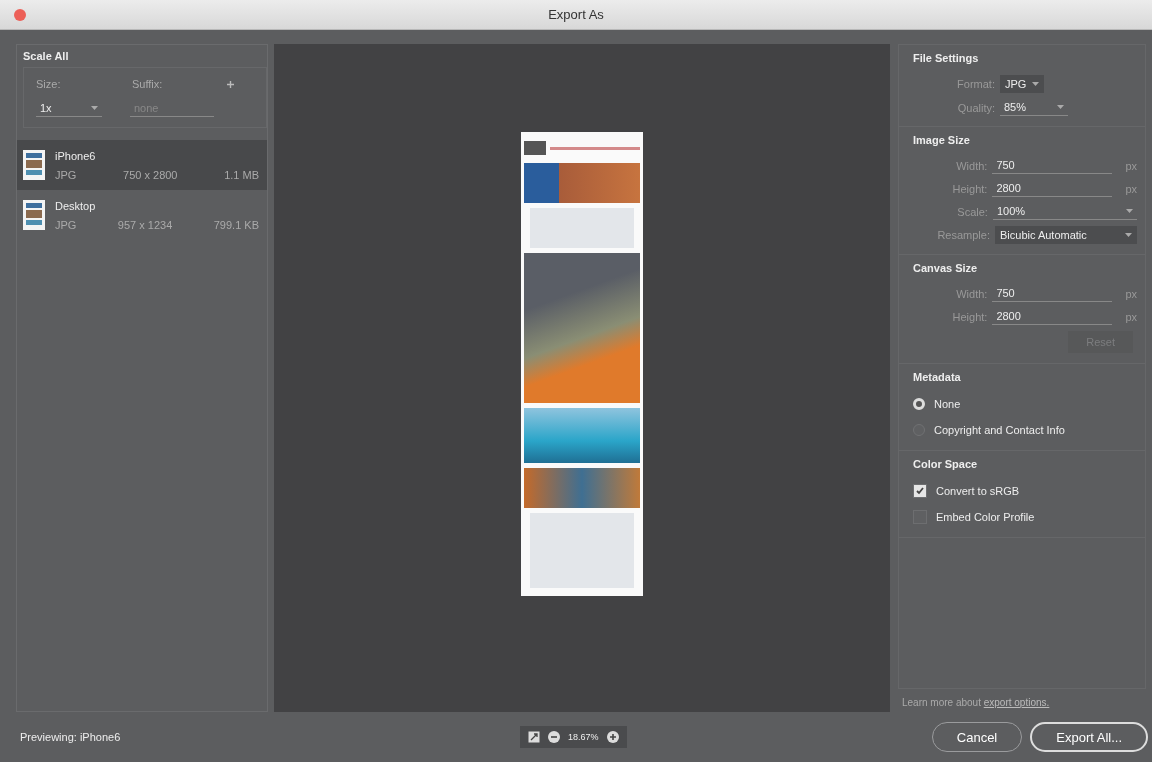 Image resolution: width=1152 pixels, height=762 pixels. What do you see at coordinates (999, 430) in the screenshot?
I see `option-label: Copyright and Contact Info` at bounding box center [999, 430].